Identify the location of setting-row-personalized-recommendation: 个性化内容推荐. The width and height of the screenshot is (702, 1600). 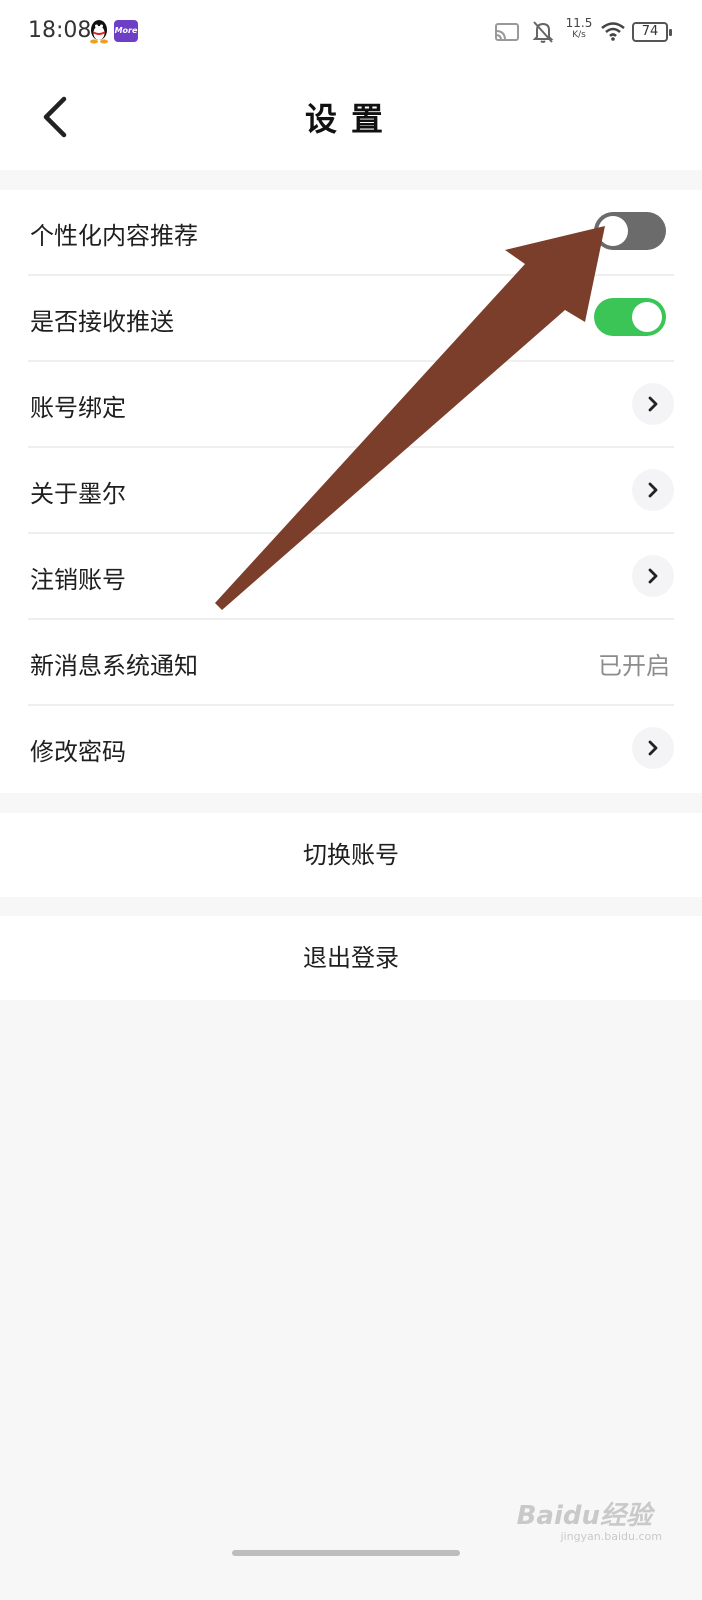
(351, 233).